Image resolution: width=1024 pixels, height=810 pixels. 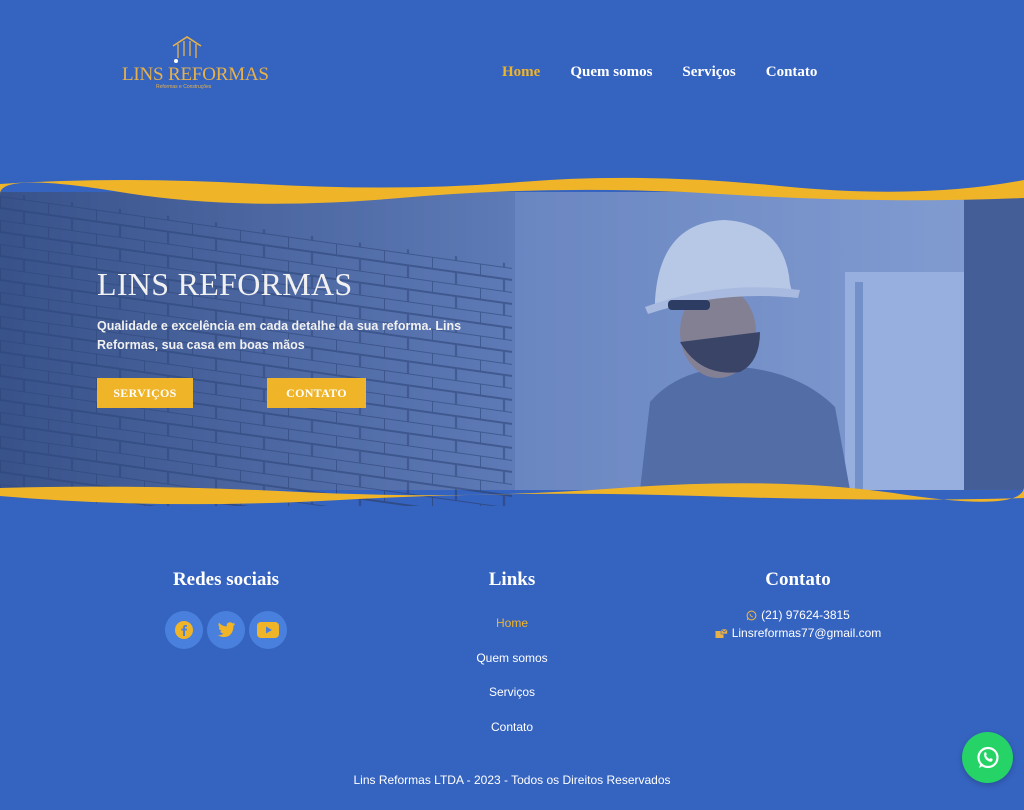 I want to click on logo: LINS REFORMAS Reformas e Construções, so click(x=195, y=64).